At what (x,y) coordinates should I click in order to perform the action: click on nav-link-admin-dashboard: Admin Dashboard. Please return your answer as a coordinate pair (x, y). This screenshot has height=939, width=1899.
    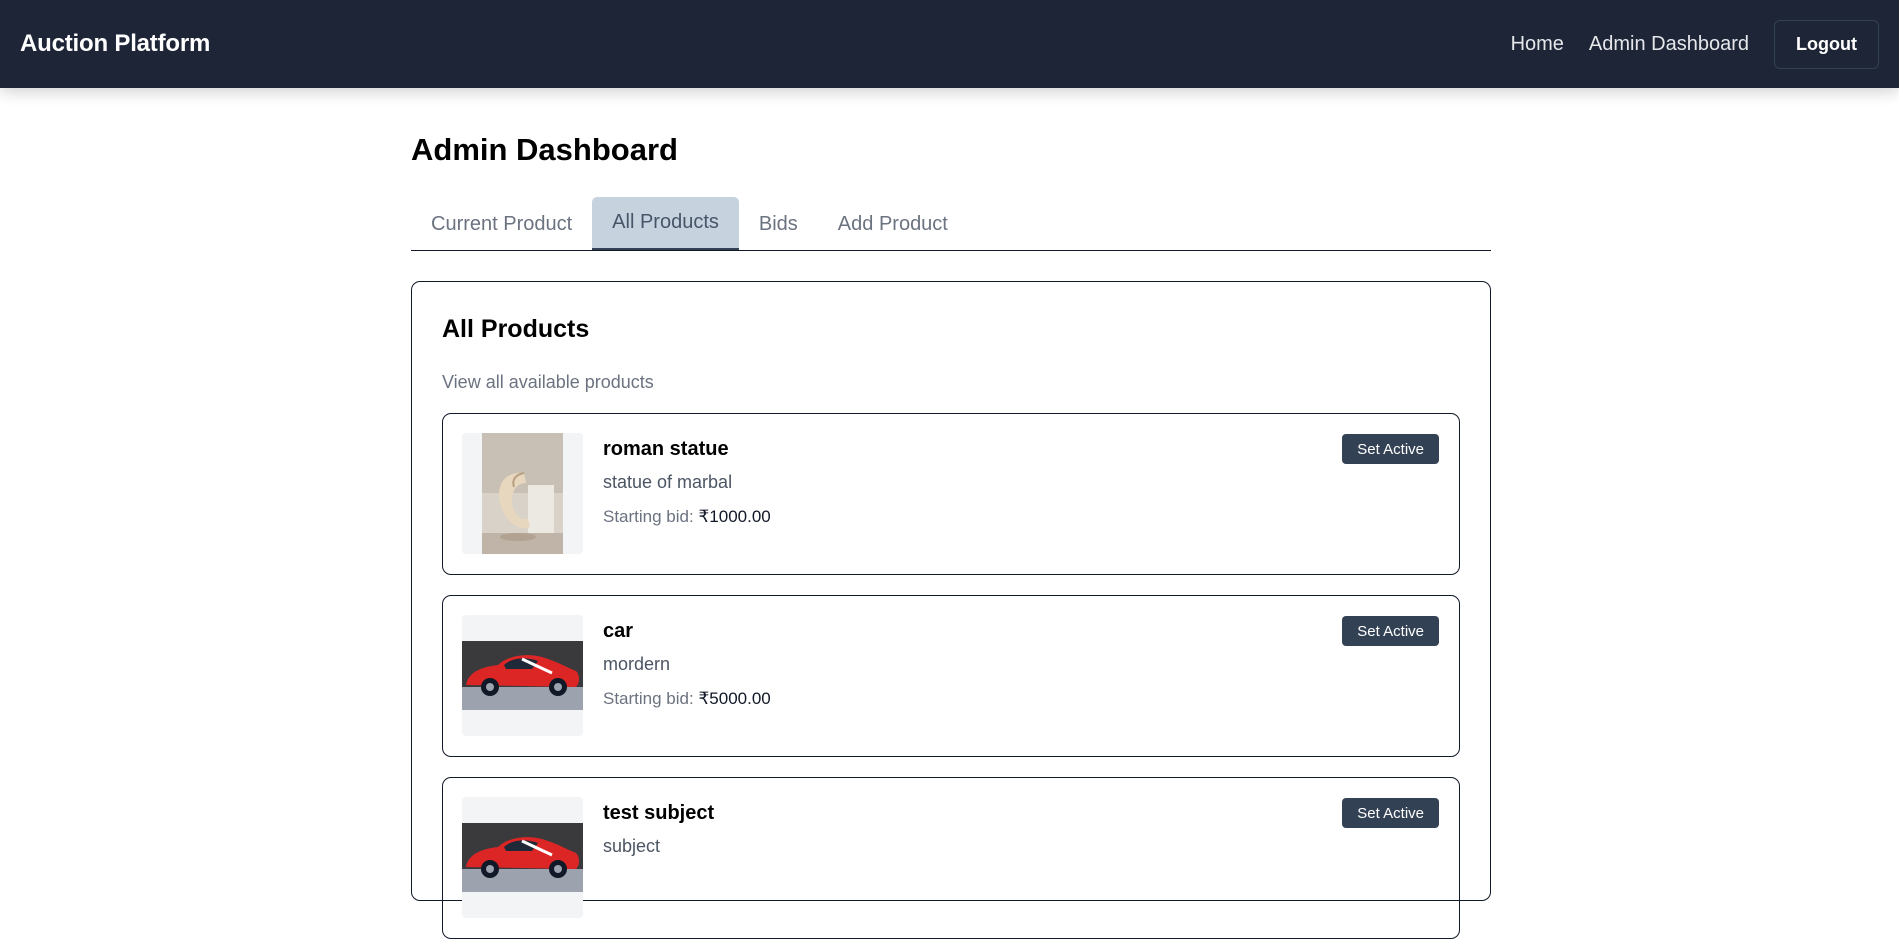
    Looking at the image, I should click on (1669, 44).